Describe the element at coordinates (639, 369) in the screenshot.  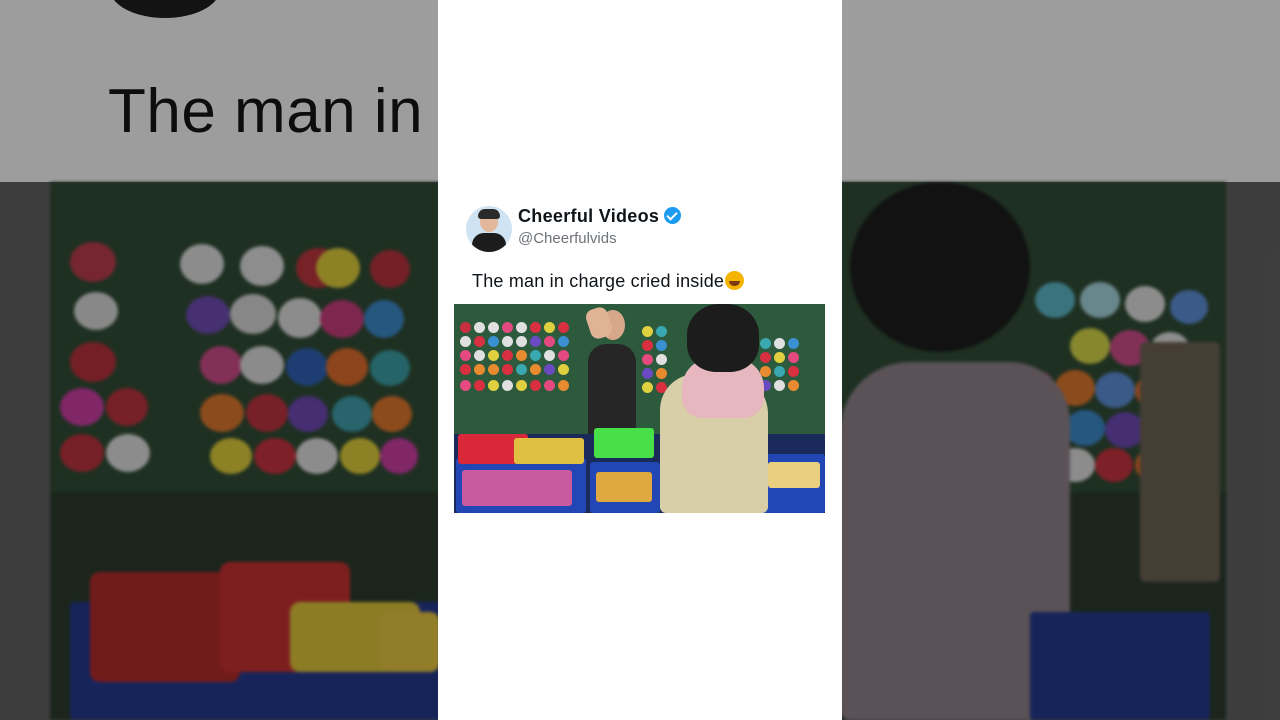
I see `balloon-wall` at that location.